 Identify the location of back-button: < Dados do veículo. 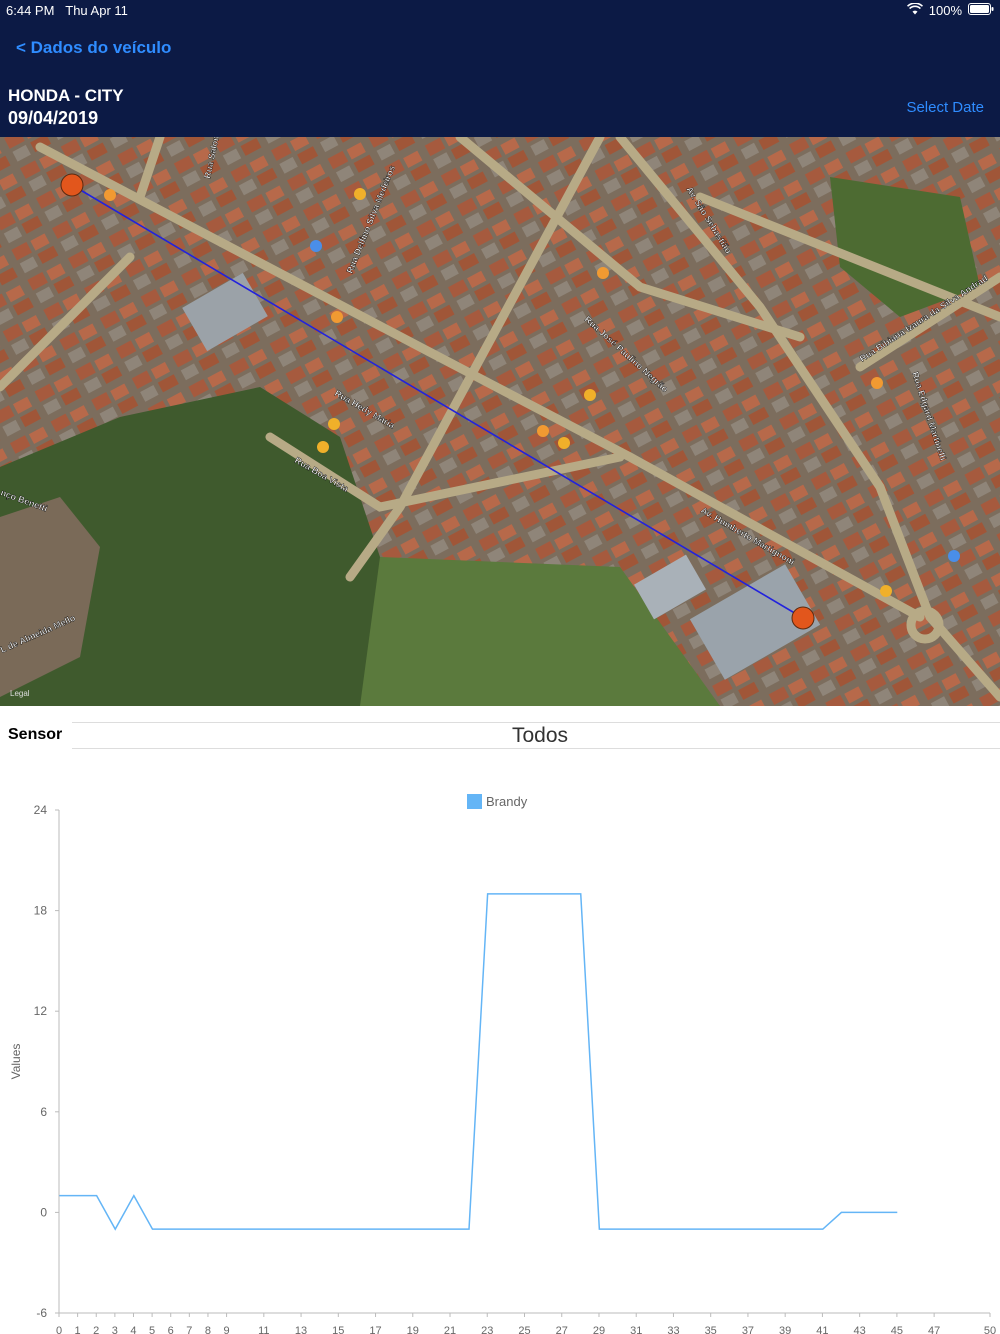
(93, 48).